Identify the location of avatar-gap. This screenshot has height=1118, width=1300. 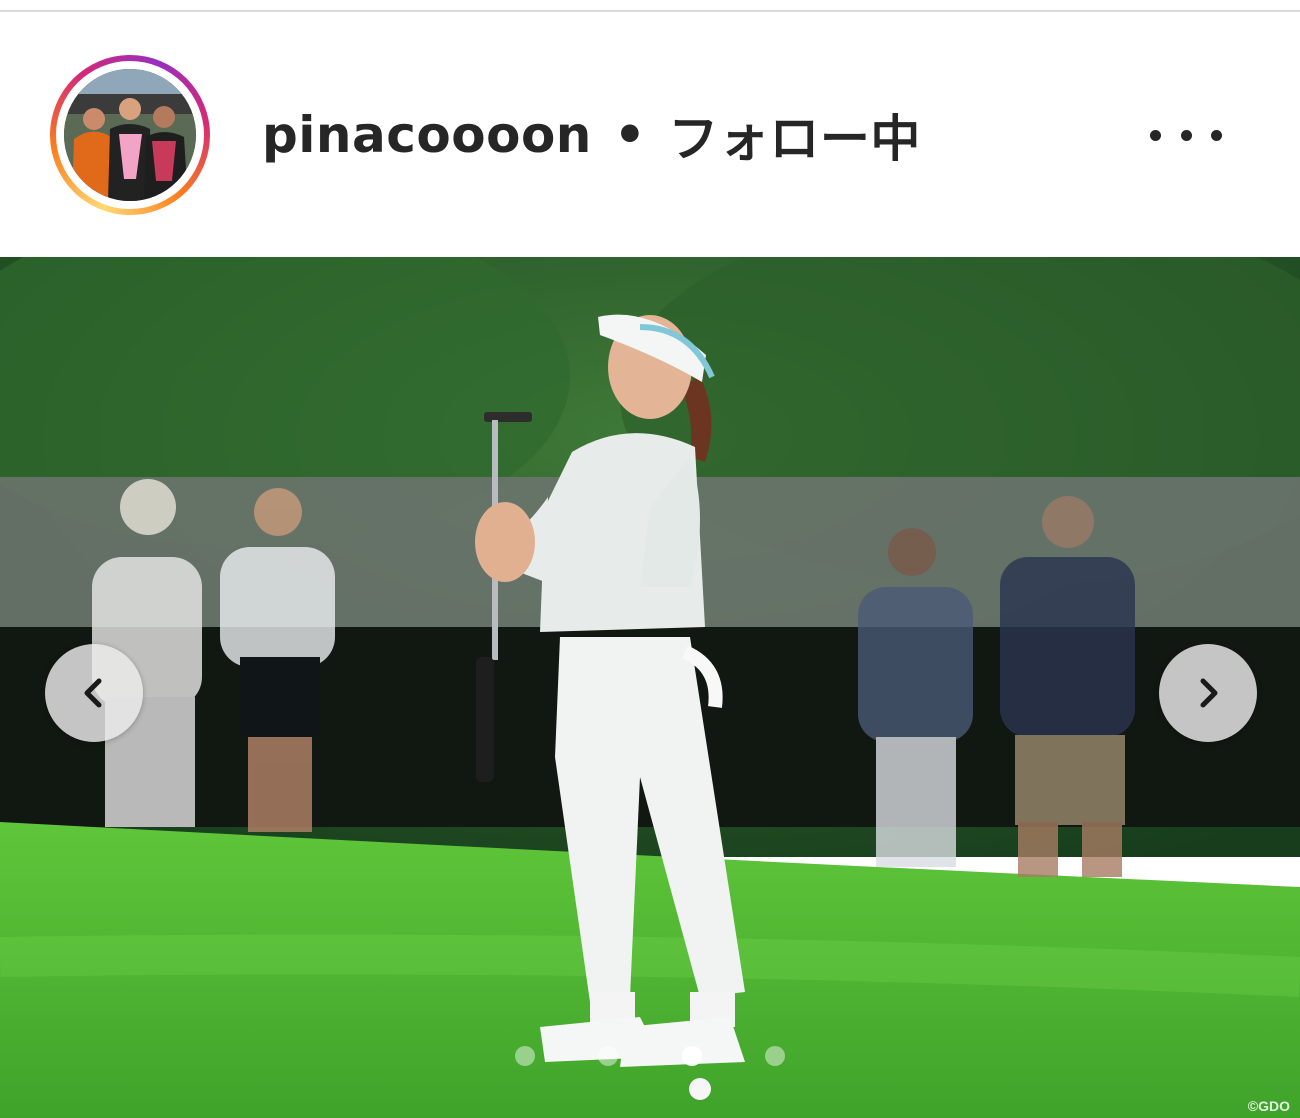
(130, 135).